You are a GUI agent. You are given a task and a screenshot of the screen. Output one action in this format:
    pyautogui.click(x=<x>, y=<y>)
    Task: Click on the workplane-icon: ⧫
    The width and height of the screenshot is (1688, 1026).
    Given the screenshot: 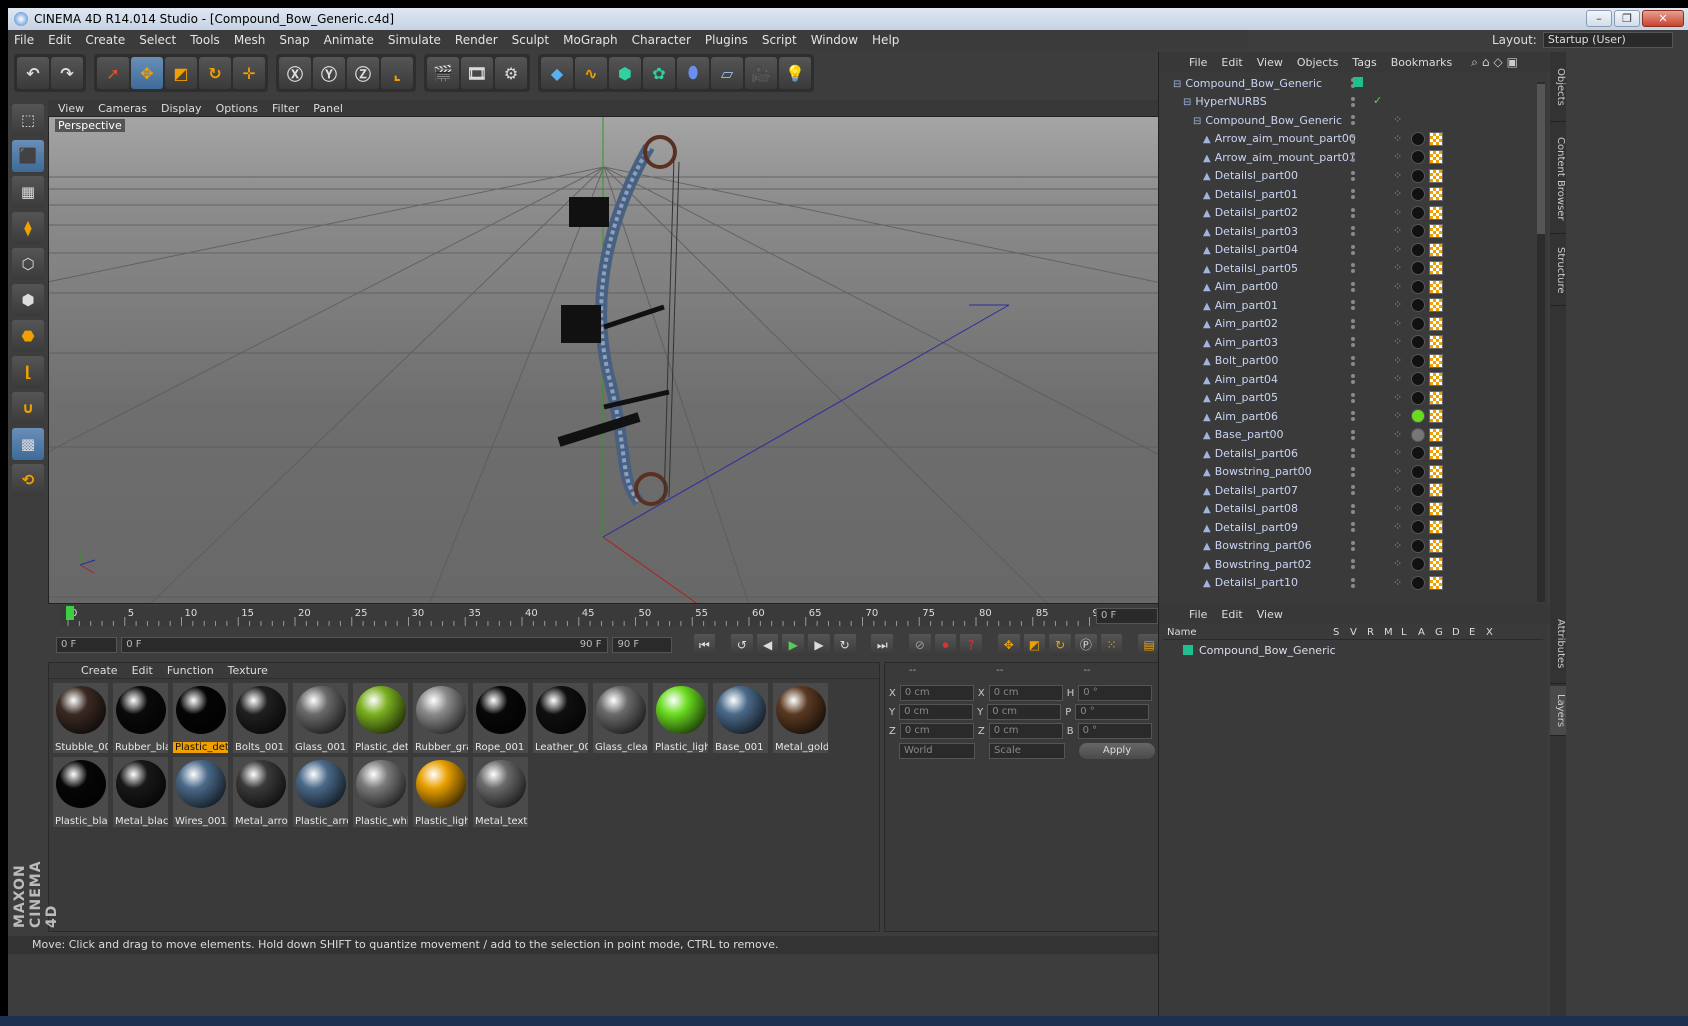 What is the action you would take?
    pyautogui.click(x=28, y=228)
    